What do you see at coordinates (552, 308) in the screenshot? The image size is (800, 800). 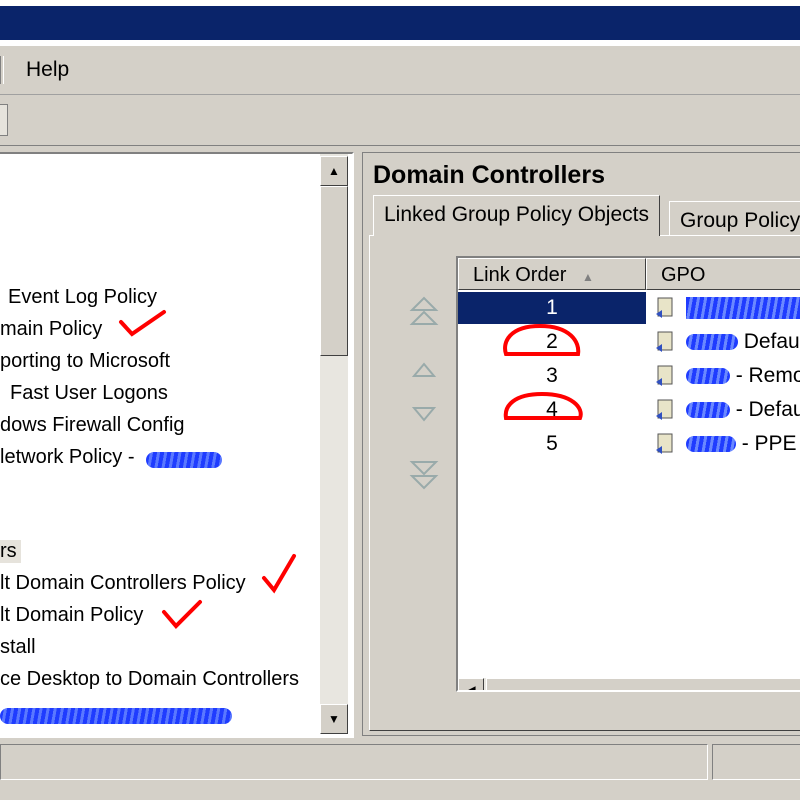 I see `link-order-cell: 1` at bounding box center [552, 308].